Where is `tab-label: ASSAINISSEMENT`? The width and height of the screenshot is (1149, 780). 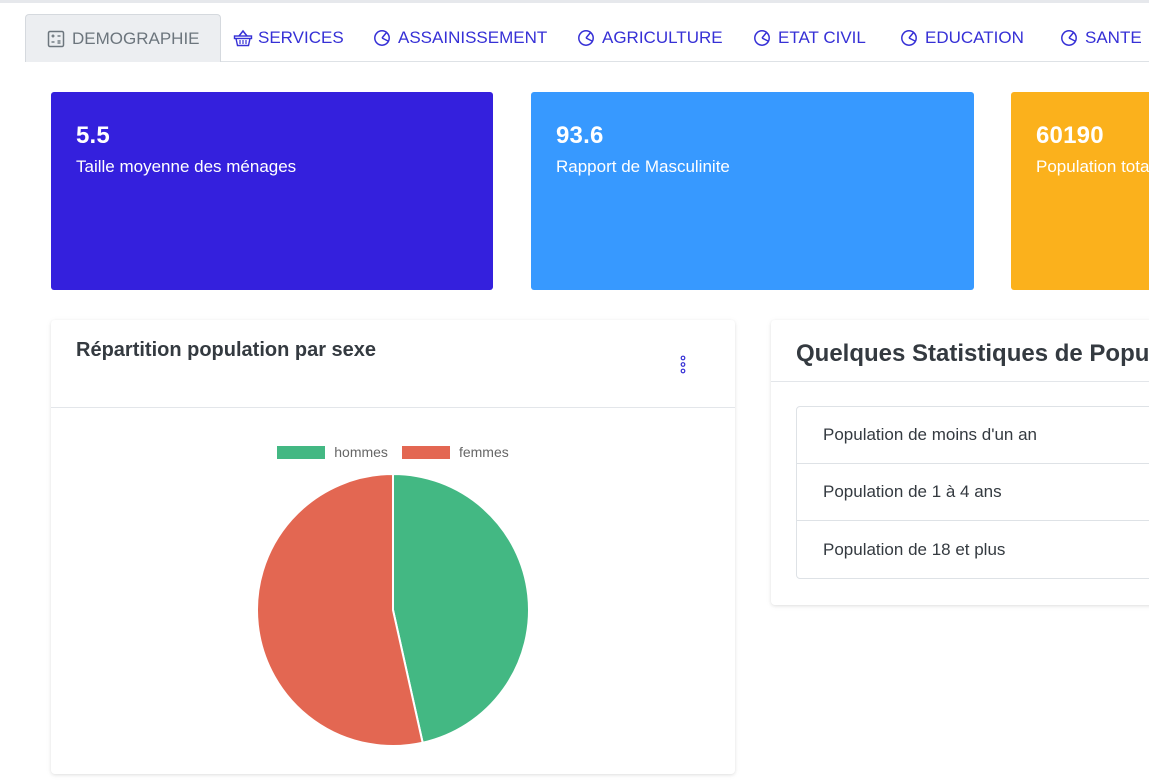
tab-label: ASSAINISSEMENT is located at coordinates (473, 37).